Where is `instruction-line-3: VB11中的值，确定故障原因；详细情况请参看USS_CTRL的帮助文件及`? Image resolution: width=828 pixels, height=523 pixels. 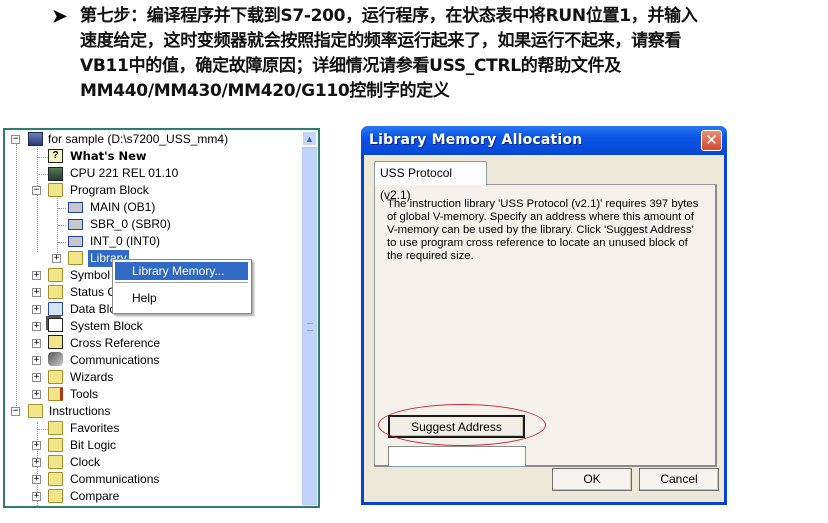
instruction-line-3: VB11中的值，确定故障原因；详细情况请参看USS_CTRL的帮助文件及 is located at coordinates (350, 66).